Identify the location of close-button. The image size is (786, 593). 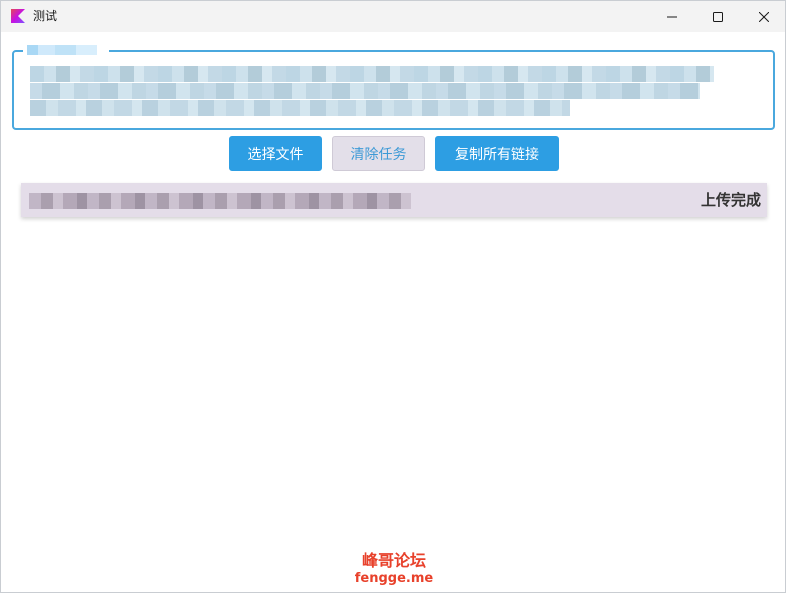
(763, 16).